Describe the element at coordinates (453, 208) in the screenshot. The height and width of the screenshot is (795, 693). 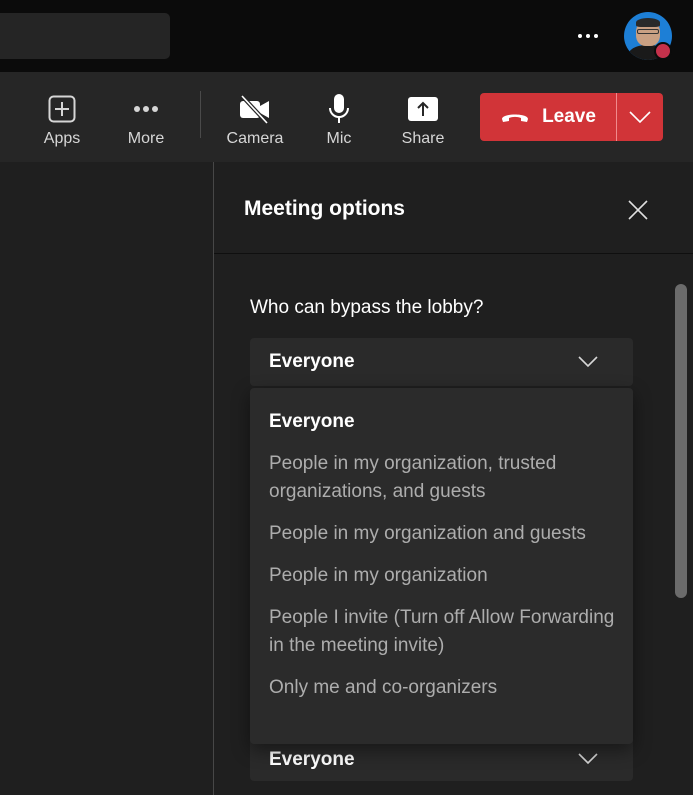
I see `panel-header: Meeting options` at that location.